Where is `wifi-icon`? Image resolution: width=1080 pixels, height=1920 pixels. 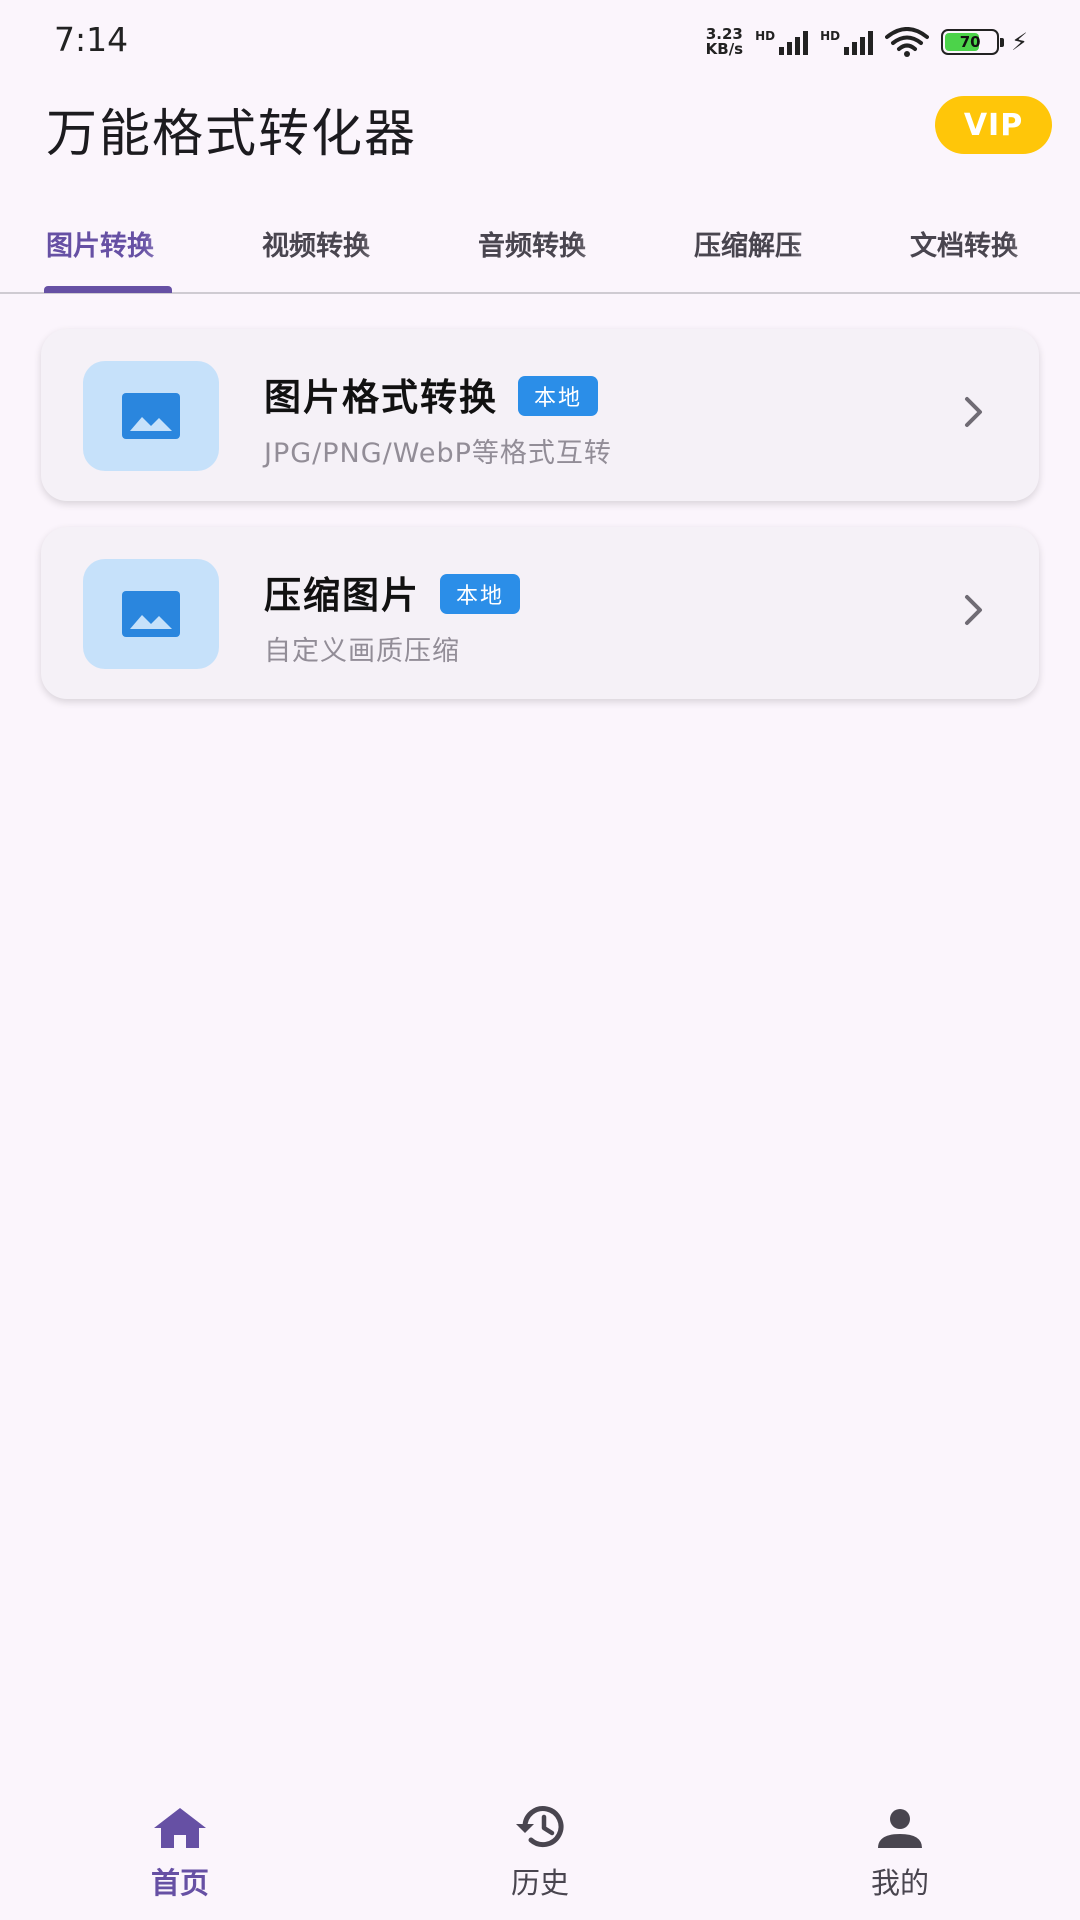 wifi-icon is located at coordinates (907, 42).